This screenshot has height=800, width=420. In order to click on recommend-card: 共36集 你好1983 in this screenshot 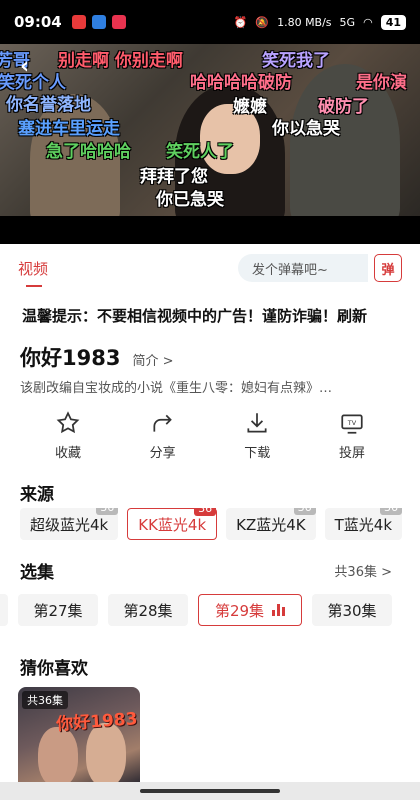, I will do `click(79, 735)`.